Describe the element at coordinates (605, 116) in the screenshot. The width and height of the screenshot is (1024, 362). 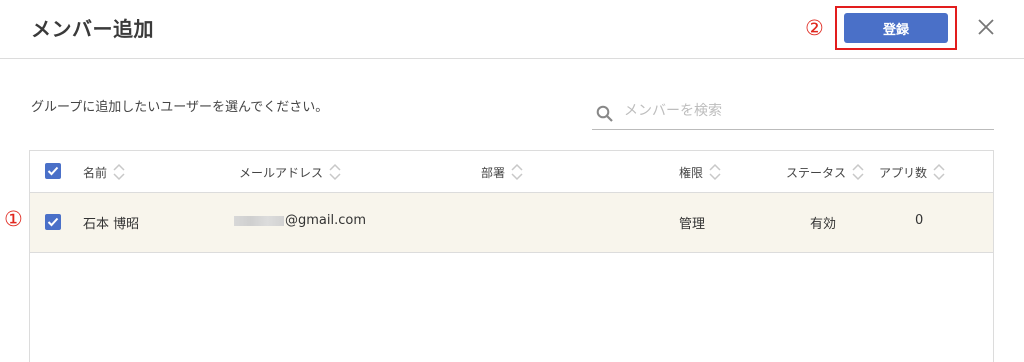
I see `search-icon` at that location.